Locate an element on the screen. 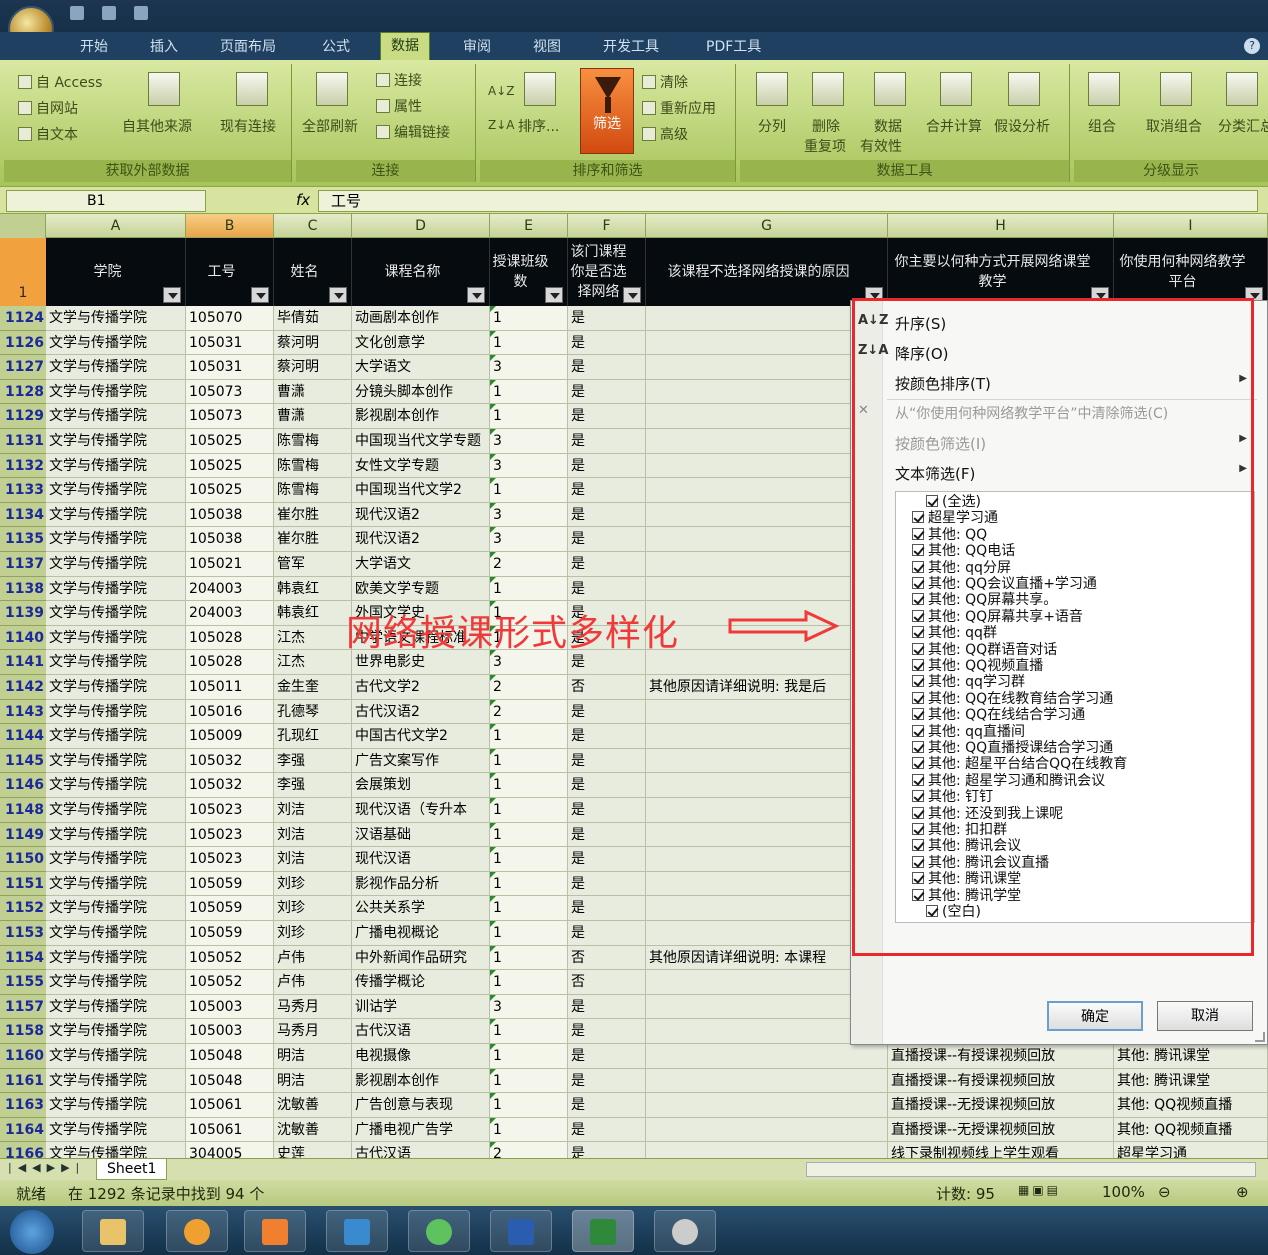 Image resolution: width=1268 pixels, height=1255 pixels. cell-c: 曹潇 is located at coordinates (313, 416).